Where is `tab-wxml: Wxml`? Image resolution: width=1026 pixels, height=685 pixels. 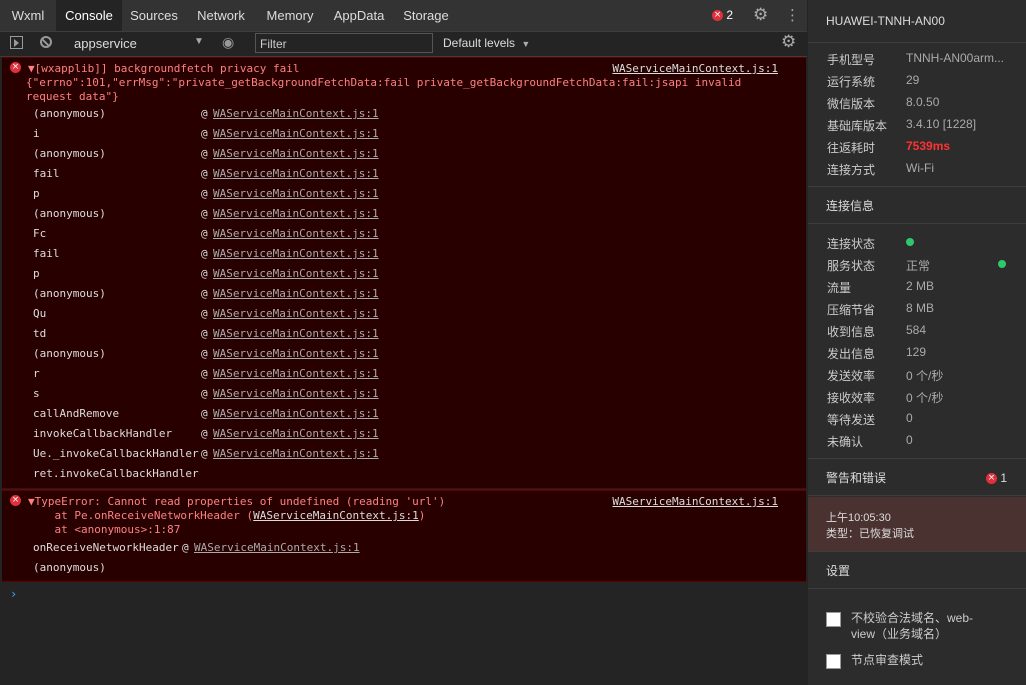
tab-wxml: Wxml is located at coordinates (28, 15).